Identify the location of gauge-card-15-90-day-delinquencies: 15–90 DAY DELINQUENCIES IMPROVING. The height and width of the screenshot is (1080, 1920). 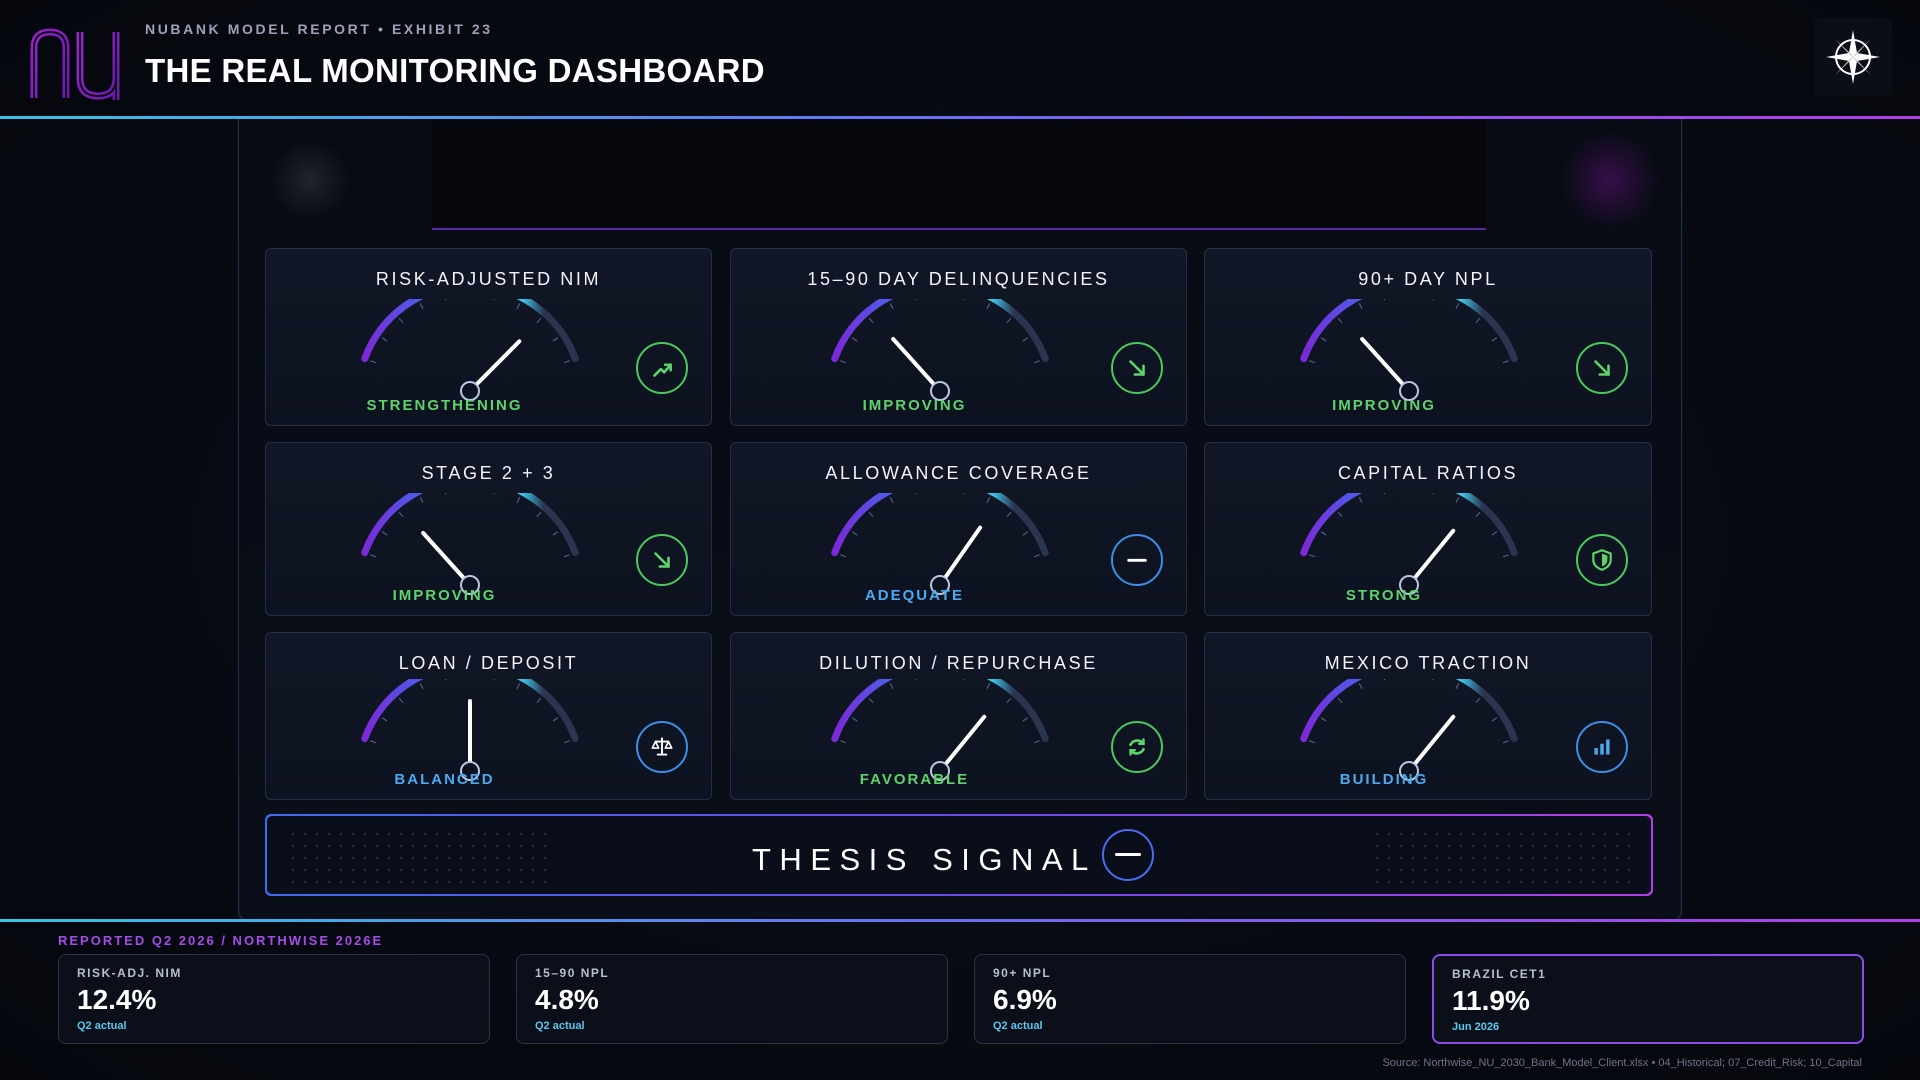
(958, 337).